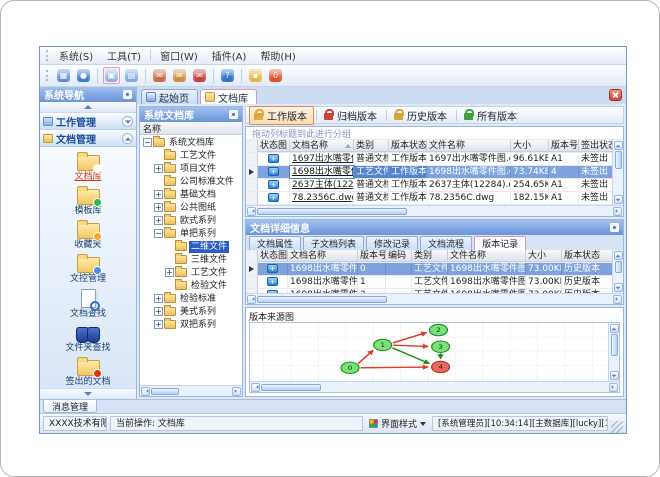 Image resolution: width=660 pixels, height=477 pixels. I want to click on menu-item: 窗口(W), so click(179, 55).